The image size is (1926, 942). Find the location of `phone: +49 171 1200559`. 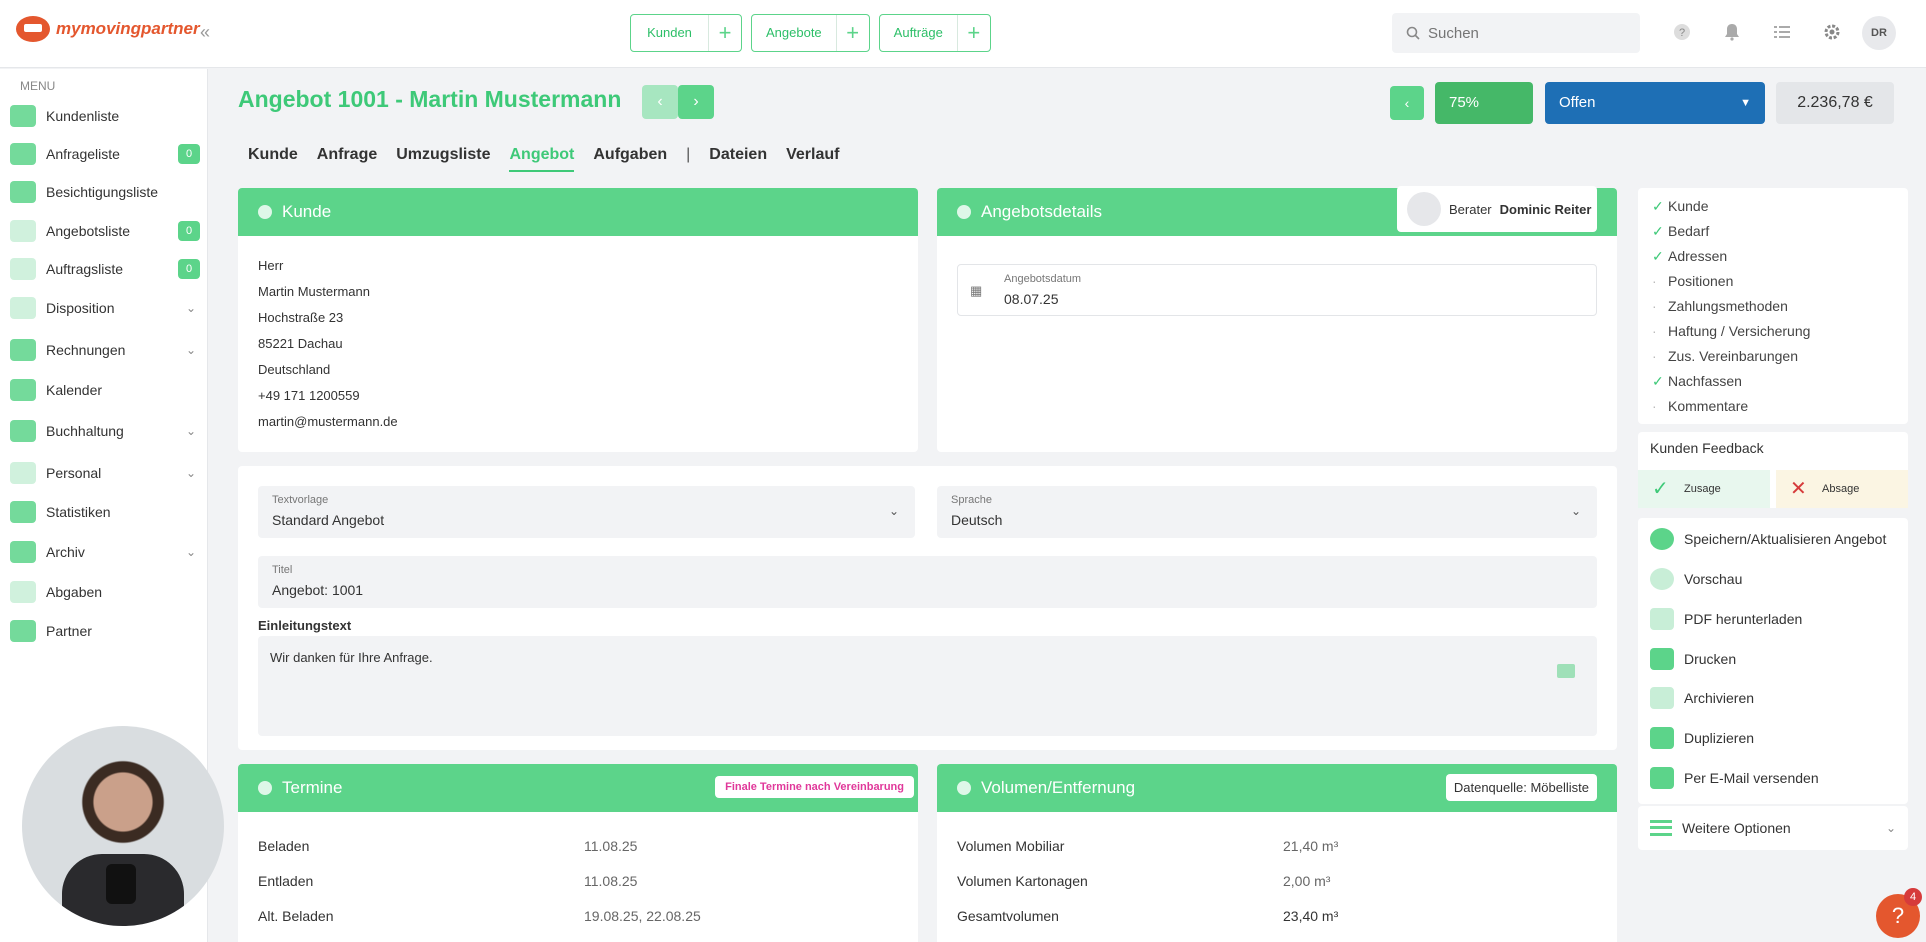

phone: +49 171 1200559 is located at coordinates (309, 395).